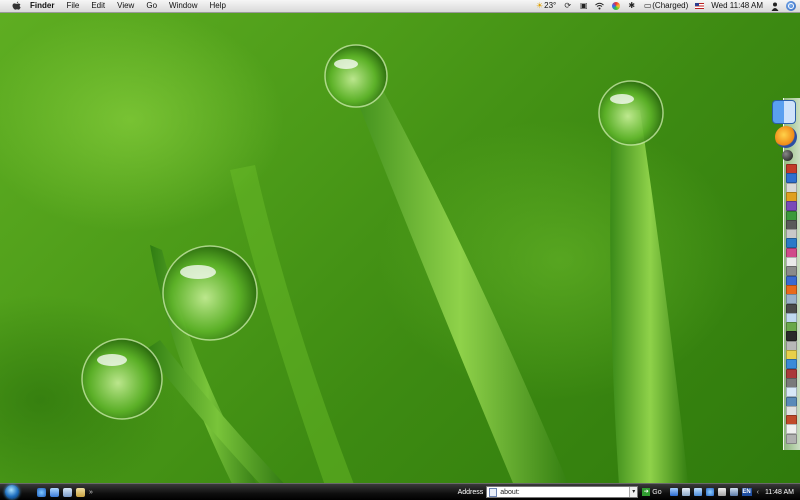  I want to click on us-flag-input-icon, so click(700, 6).